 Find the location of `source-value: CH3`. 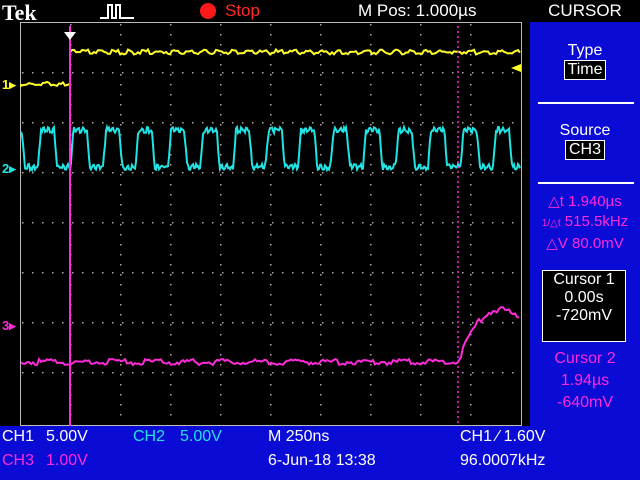

source-value: CH3 is located at coordinates (584, 150).